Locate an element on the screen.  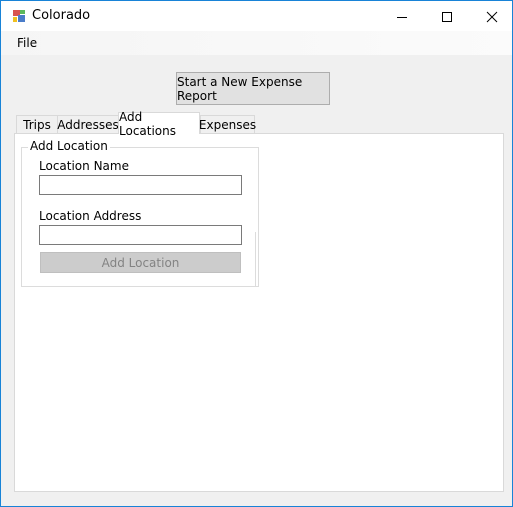
location-address-input is located at coordinates (140, 235).